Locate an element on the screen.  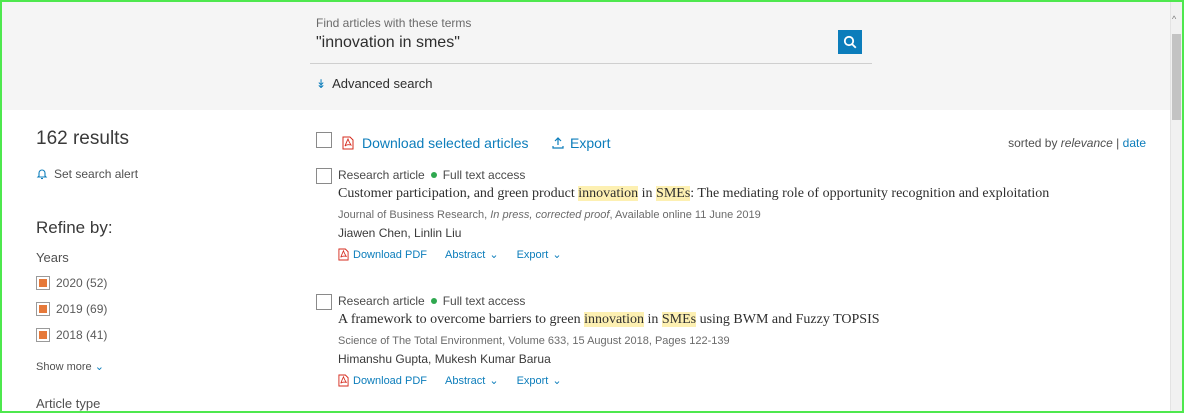
result-authors: Himanshu Gupta, Mukesh Kumar Barua is located at coordinates (444, 359).